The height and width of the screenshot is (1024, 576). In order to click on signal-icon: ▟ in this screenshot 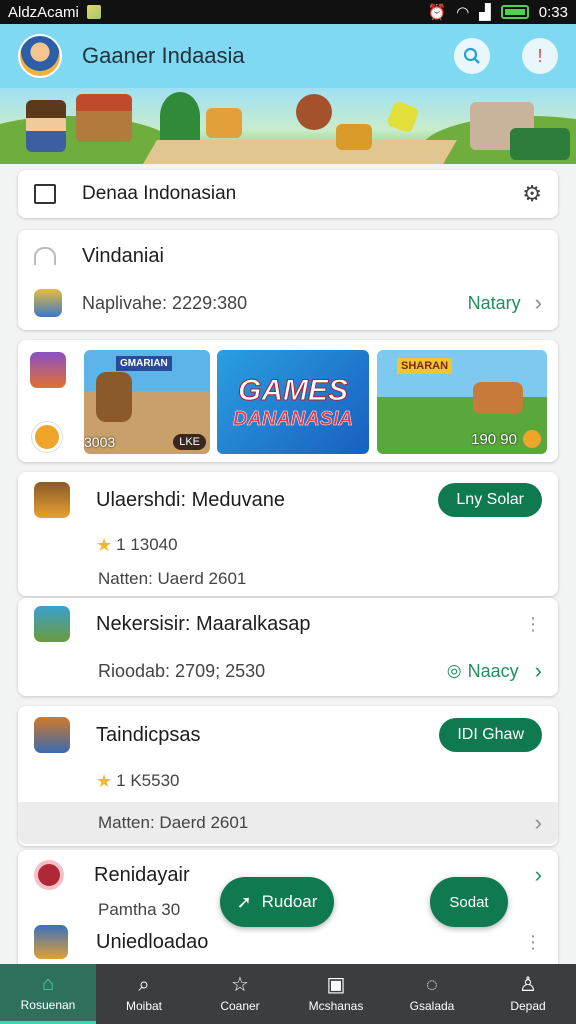, I will do `click(485, 12)`.